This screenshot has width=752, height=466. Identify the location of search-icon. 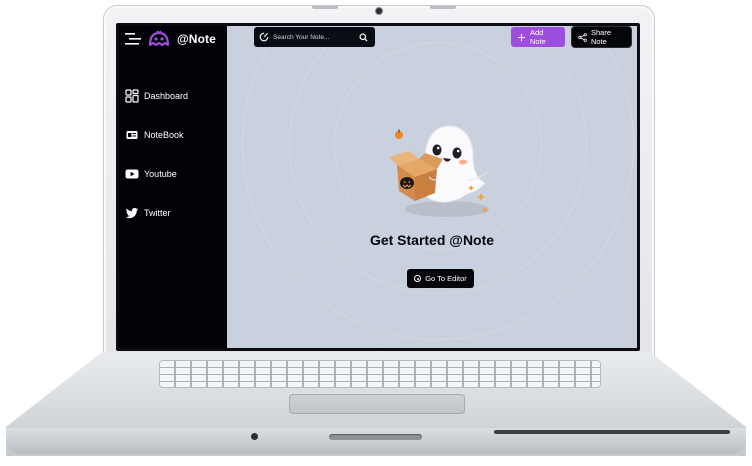
(363, 37).